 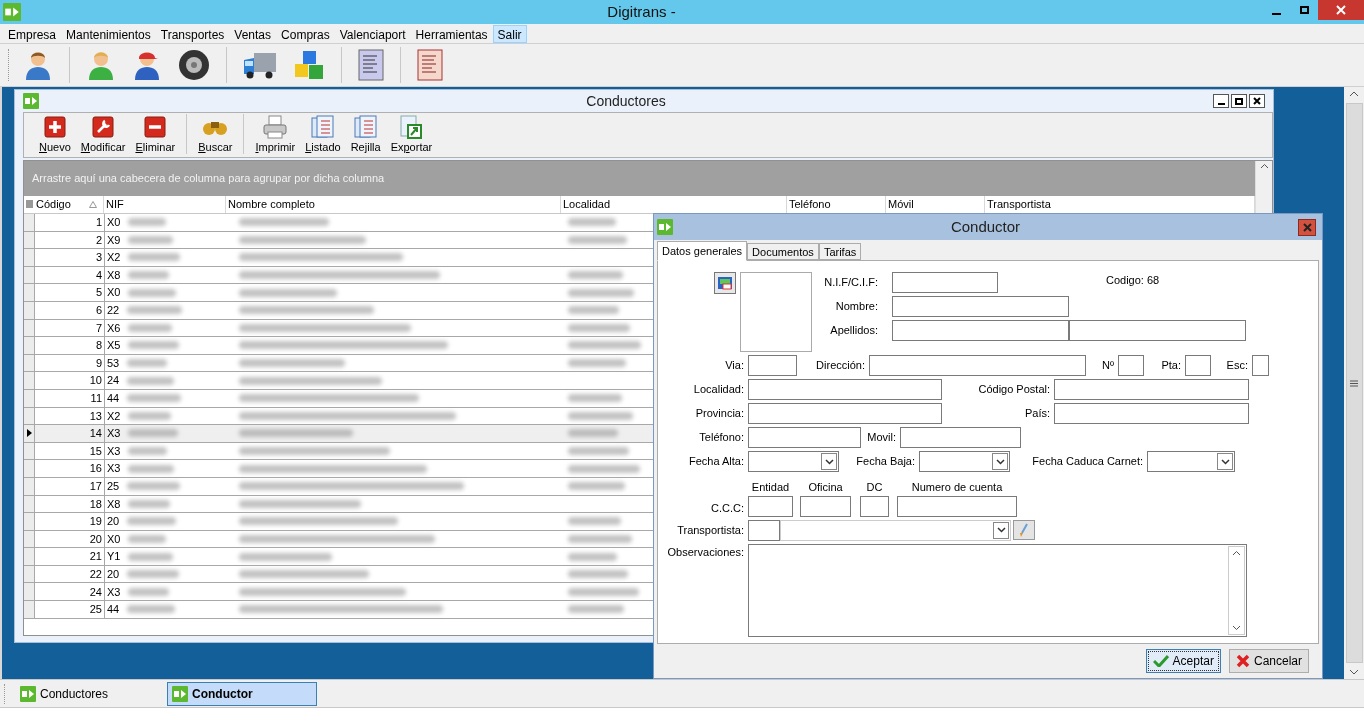 I want to click on document-stack-icon, so click(x=322, y=127).